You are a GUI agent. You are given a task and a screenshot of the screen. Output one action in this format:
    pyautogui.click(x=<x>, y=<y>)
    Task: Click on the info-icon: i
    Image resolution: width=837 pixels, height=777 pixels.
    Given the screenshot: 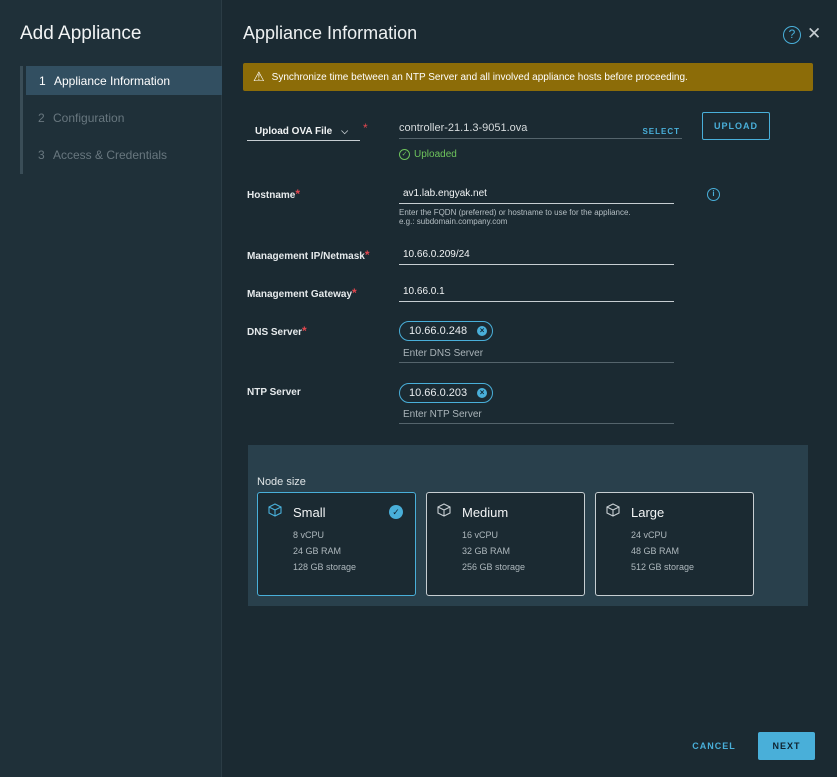 What is the action you would take?
    pyautogui.click(x=713, y=194)
    